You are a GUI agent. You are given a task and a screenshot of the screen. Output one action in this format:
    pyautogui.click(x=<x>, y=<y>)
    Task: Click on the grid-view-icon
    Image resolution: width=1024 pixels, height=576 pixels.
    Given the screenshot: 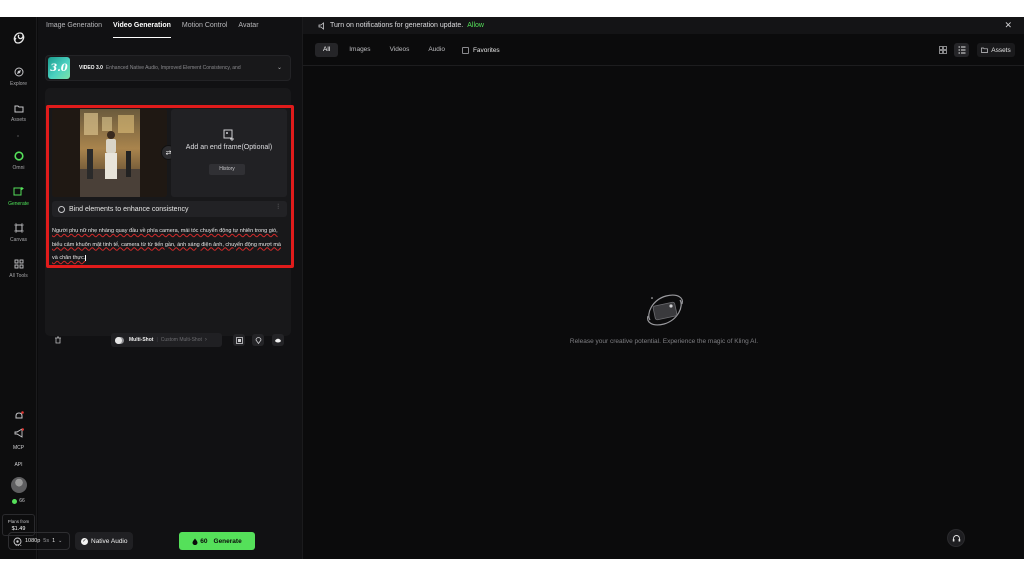 What is the action you would take?
    pyautogui.click(x=942, y=50)
    